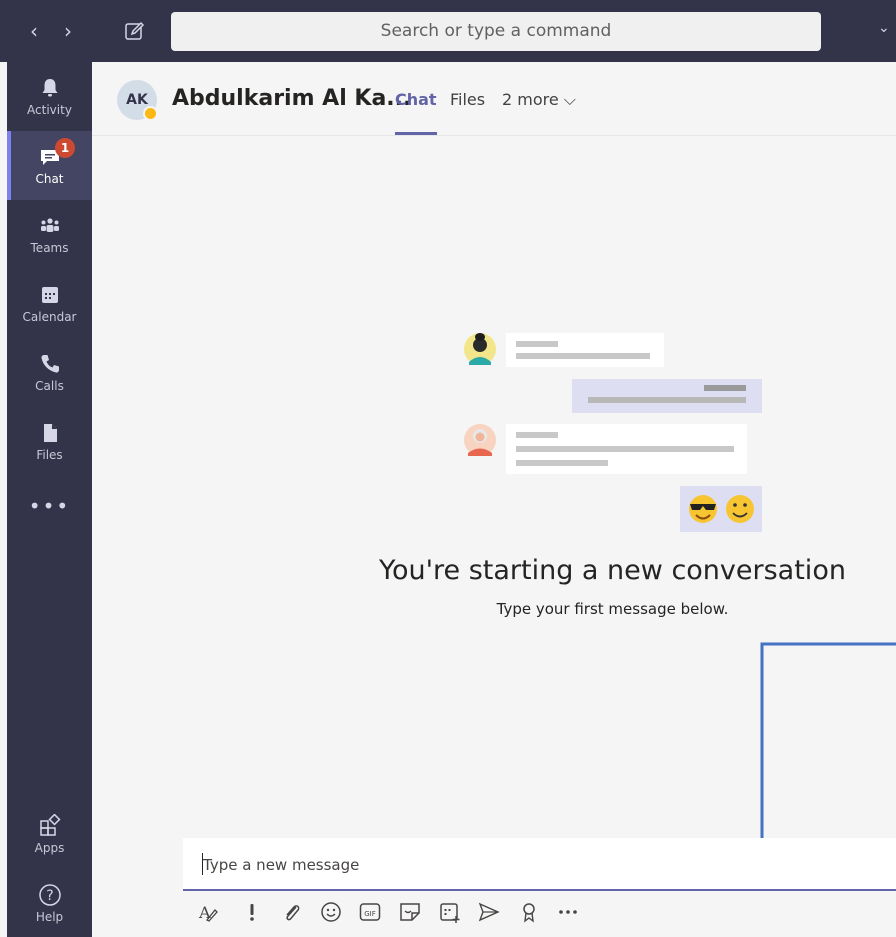 The image size is (896, 937). Describe the element at coordinates (489, 912) in the screenshot. I see `send-icon` at that location.